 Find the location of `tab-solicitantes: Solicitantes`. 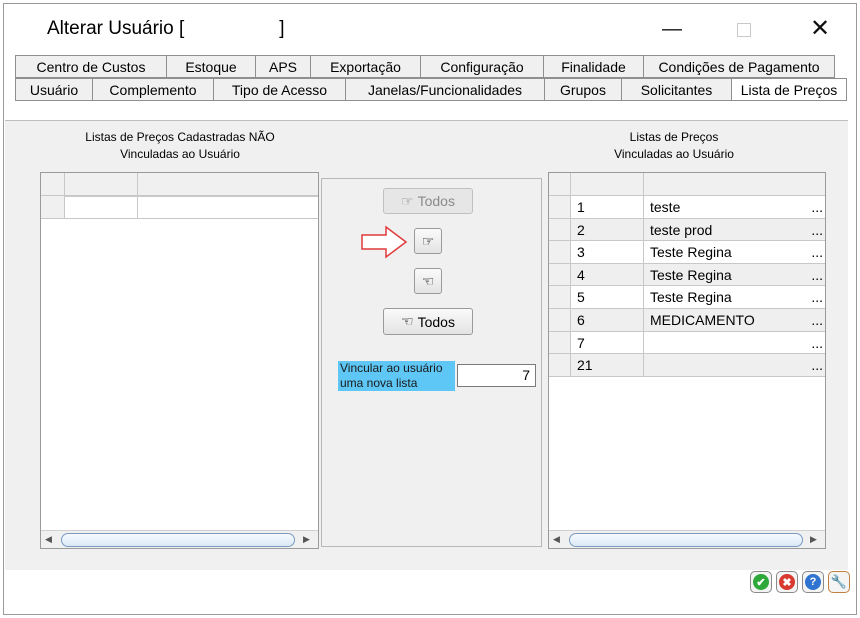

tab-solicitantes: Solicitantes is located at coordinates (676, 89).